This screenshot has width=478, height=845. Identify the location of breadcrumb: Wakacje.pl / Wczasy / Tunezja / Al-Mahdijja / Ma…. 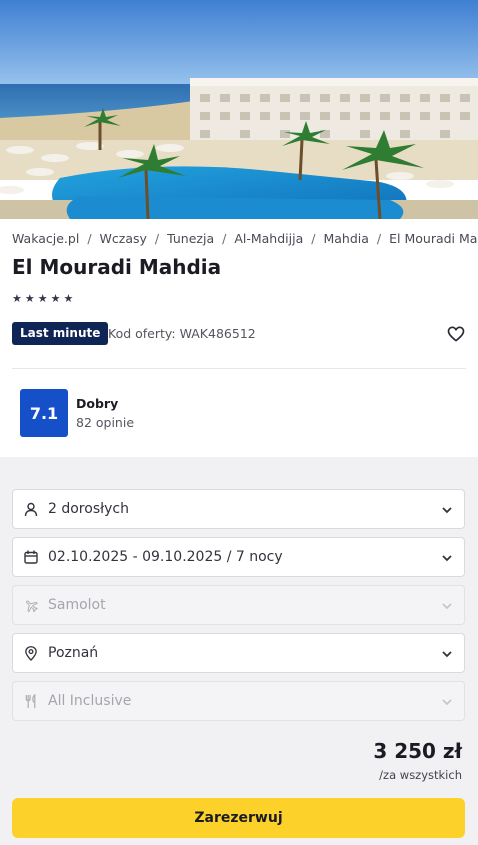
(245, 240).